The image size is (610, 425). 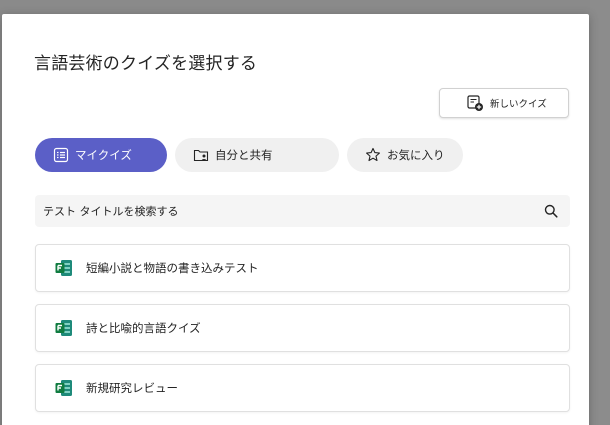 I want to click on tab-favorites: お気に入り, so click(x=405, y=155).